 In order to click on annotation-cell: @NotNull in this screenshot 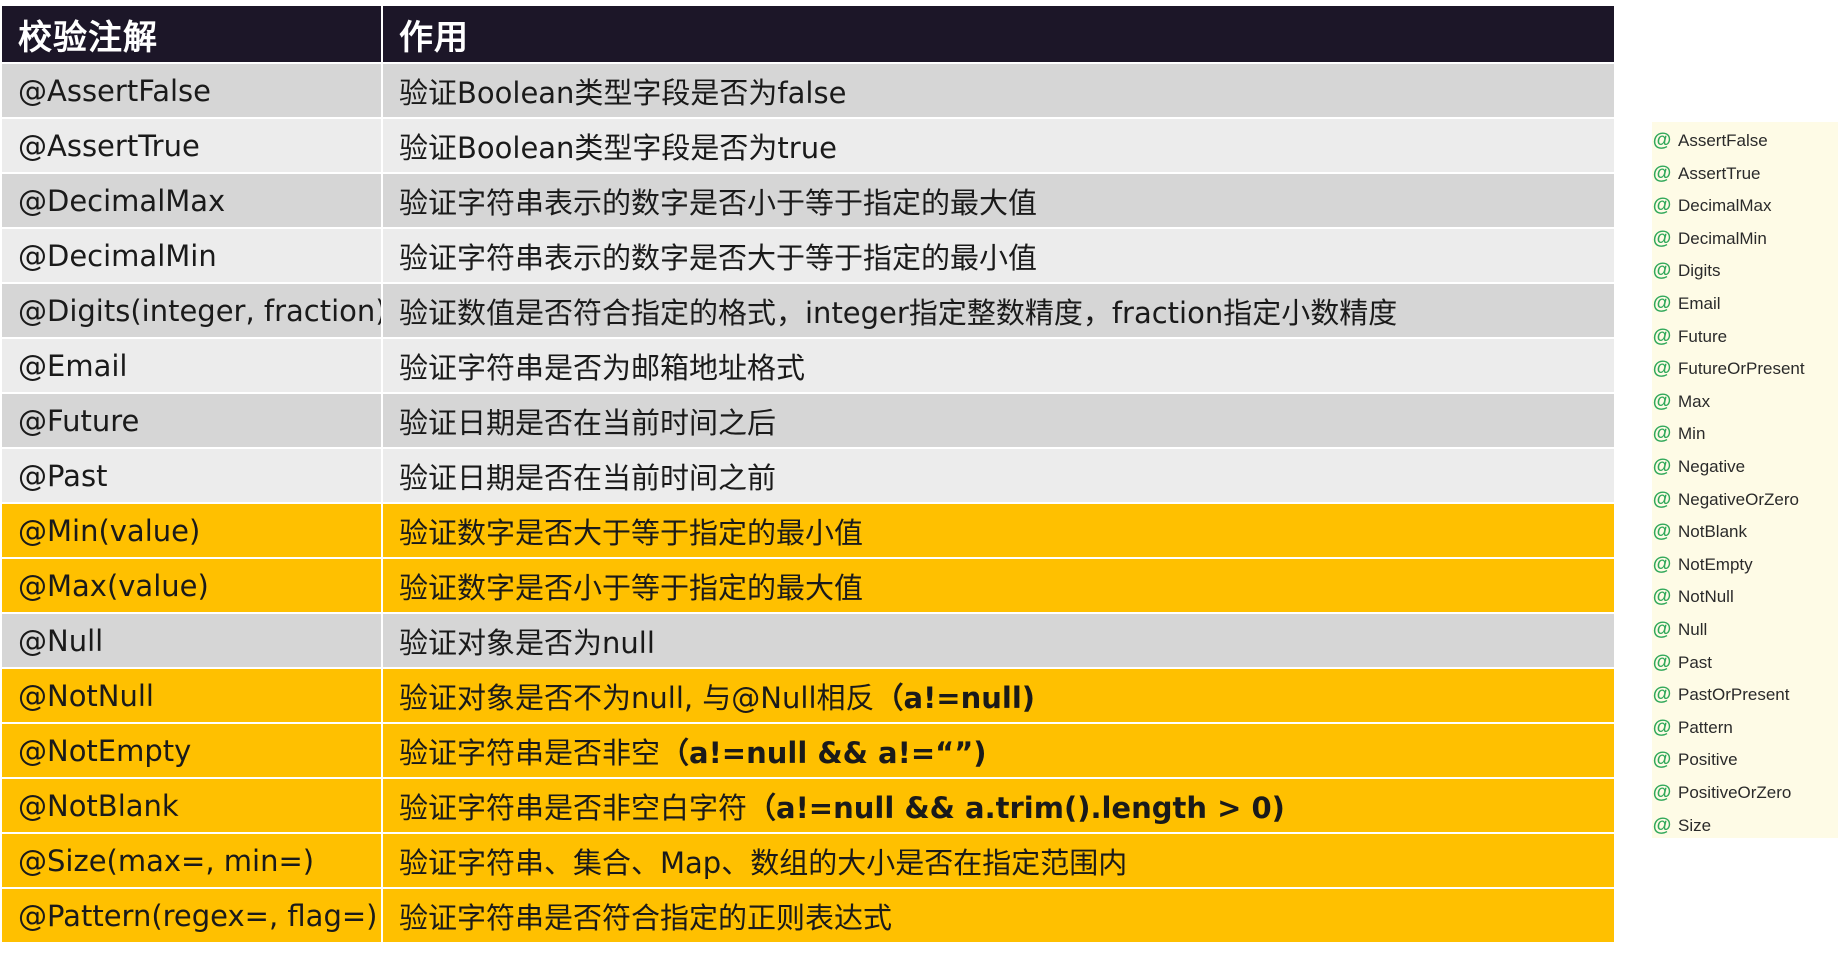, I will do `click(192, 696)`.